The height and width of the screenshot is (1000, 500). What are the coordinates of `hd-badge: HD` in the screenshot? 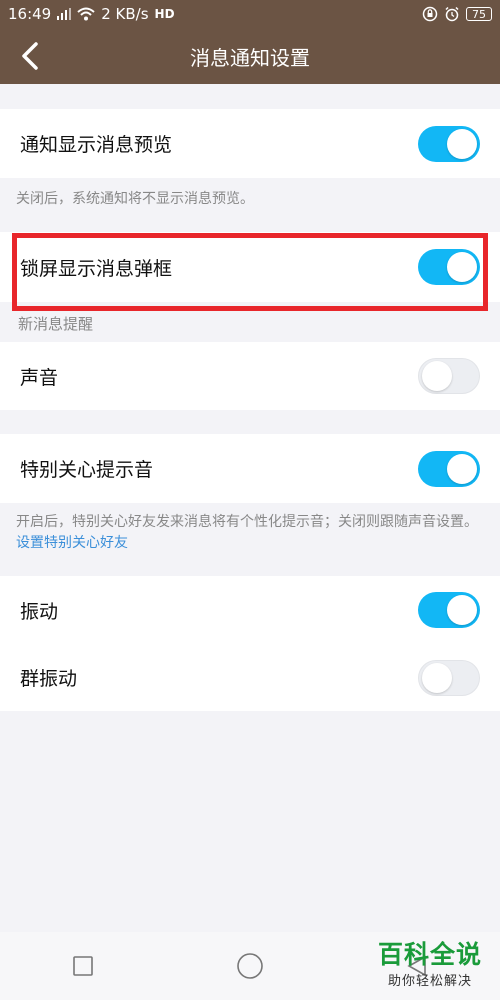 It's located at (164, 14).